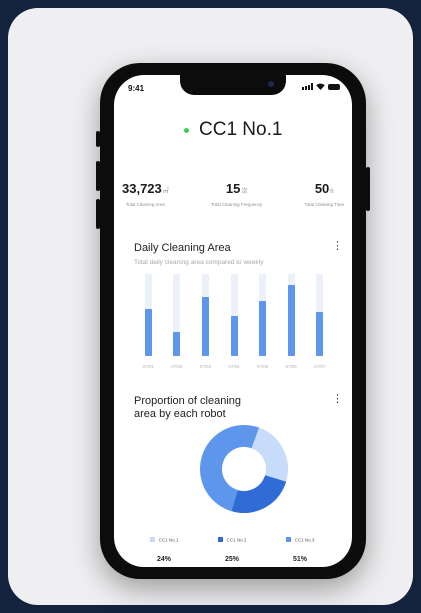 This screenshot has width=421, height=613. Describe the element at coordinates (180, 414) in the screenshot. I see `proportion-title-line2: area by each robot` at that location.